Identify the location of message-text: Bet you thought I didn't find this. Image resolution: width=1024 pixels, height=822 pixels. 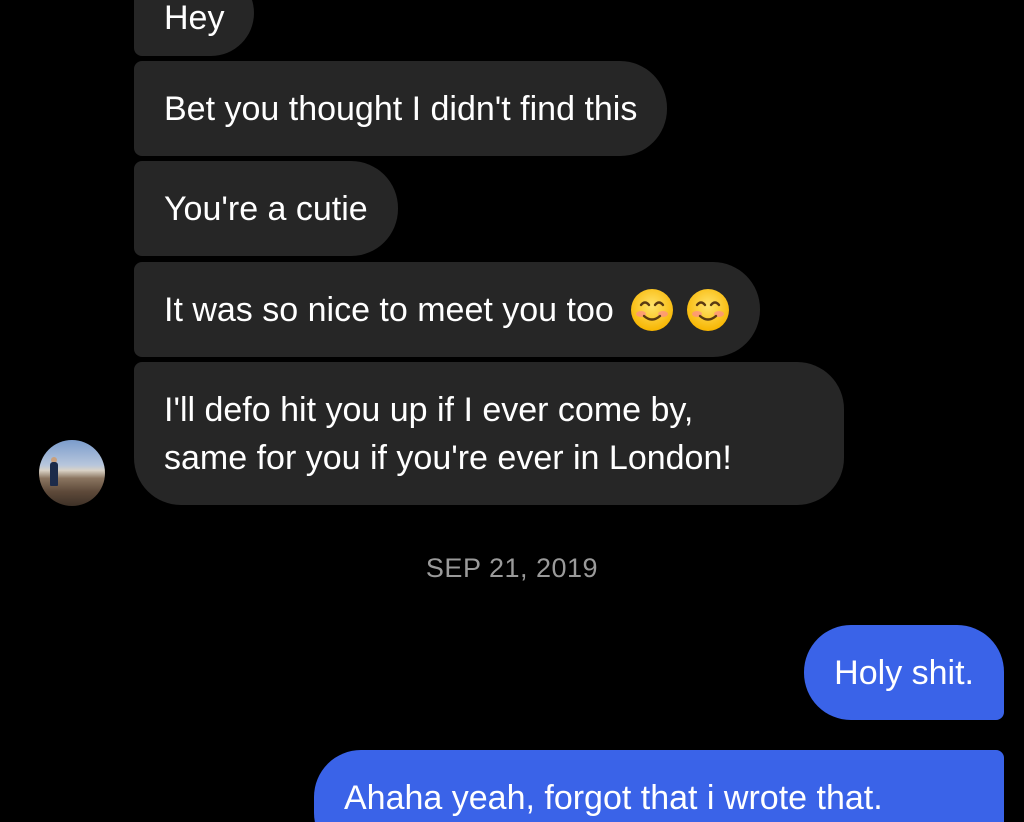
(401, 108).